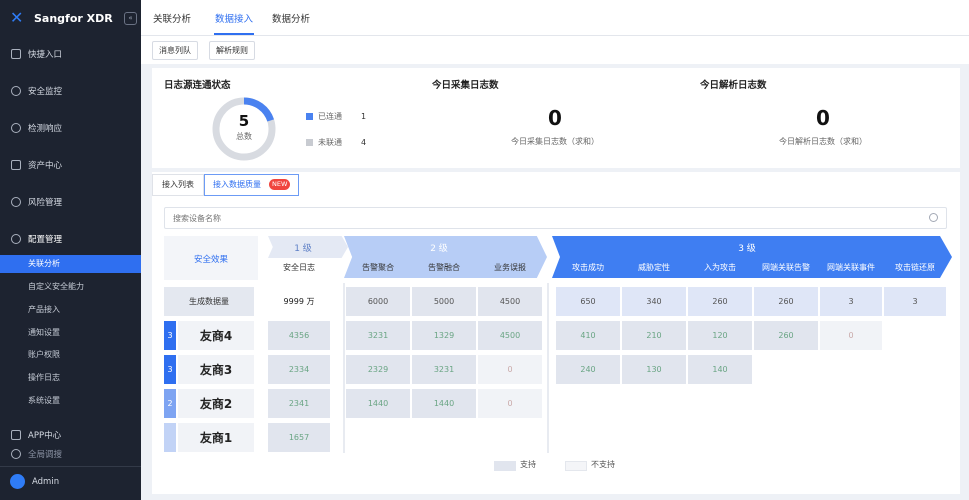 The height and width of the screenshot is (500, 969). Describe the element at coordinates (17, 481) in the screenshot. I see `avatar` at that location.